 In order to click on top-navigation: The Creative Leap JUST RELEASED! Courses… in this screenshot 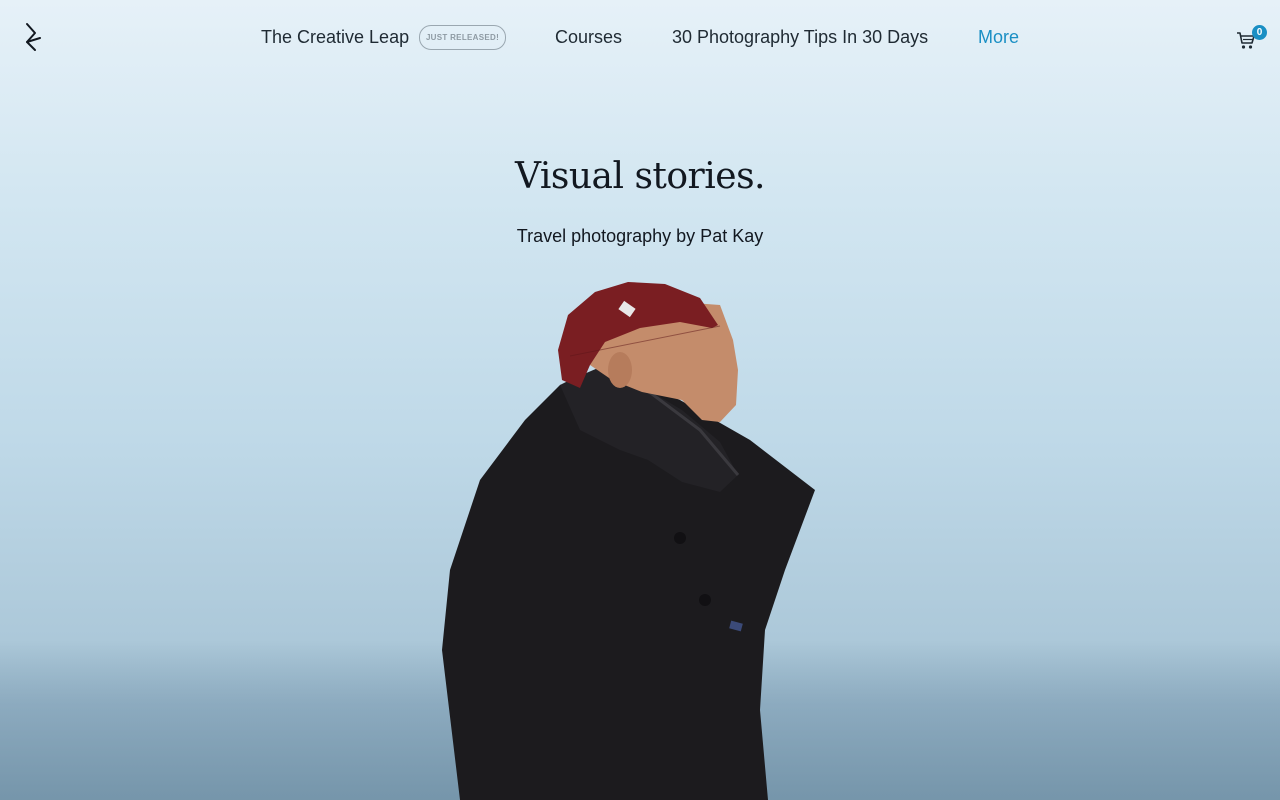, I will do `click(640, 38)`.